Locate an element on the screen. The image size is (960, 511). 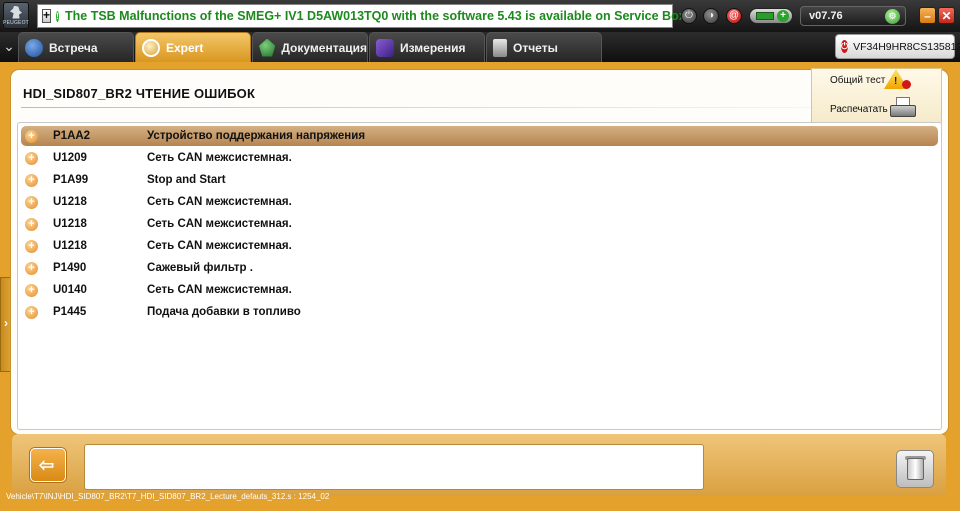
tab-label: Отчеты is located at coordinates (535, 47).